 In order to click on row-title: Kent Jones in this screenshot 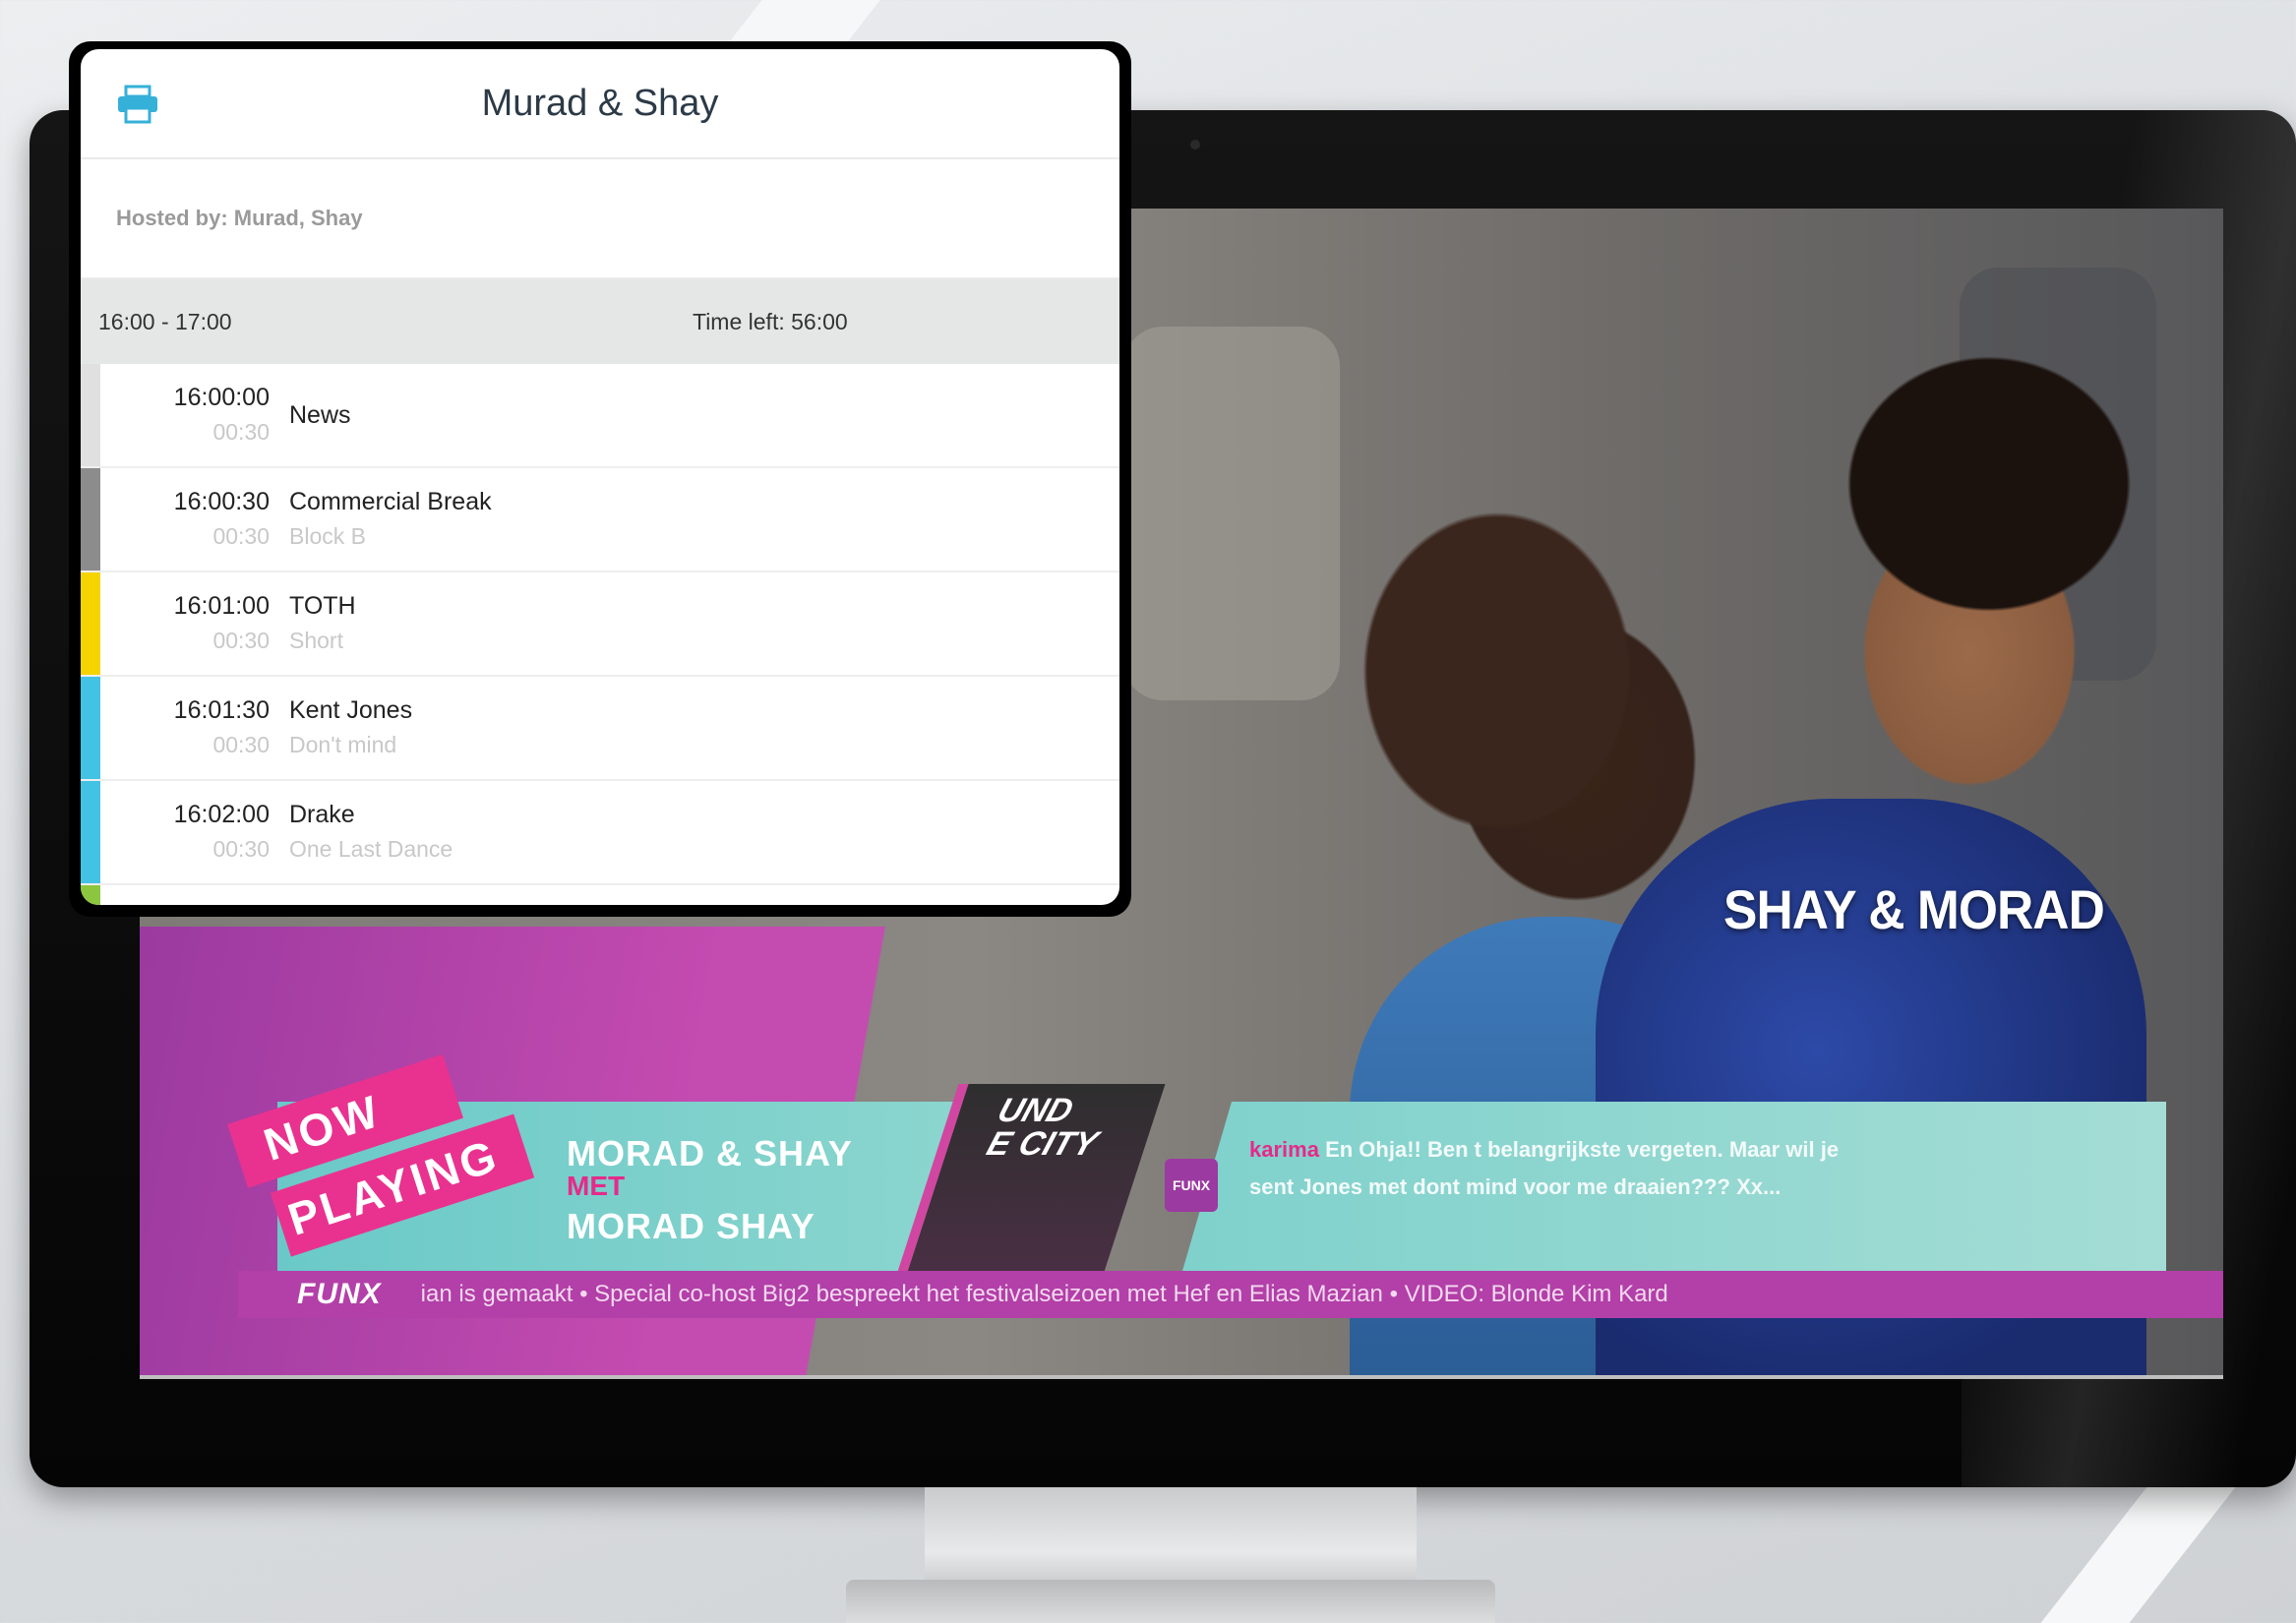, I will do `click(351, 710)`.